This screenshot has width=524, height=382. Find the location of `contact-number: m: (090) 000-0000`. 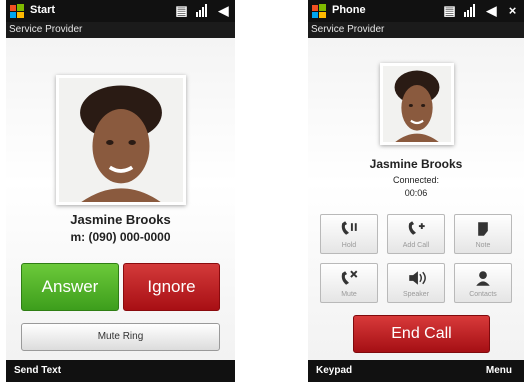

contact-number: m: (090) 000-0000 is located at coordinates (120, 237).